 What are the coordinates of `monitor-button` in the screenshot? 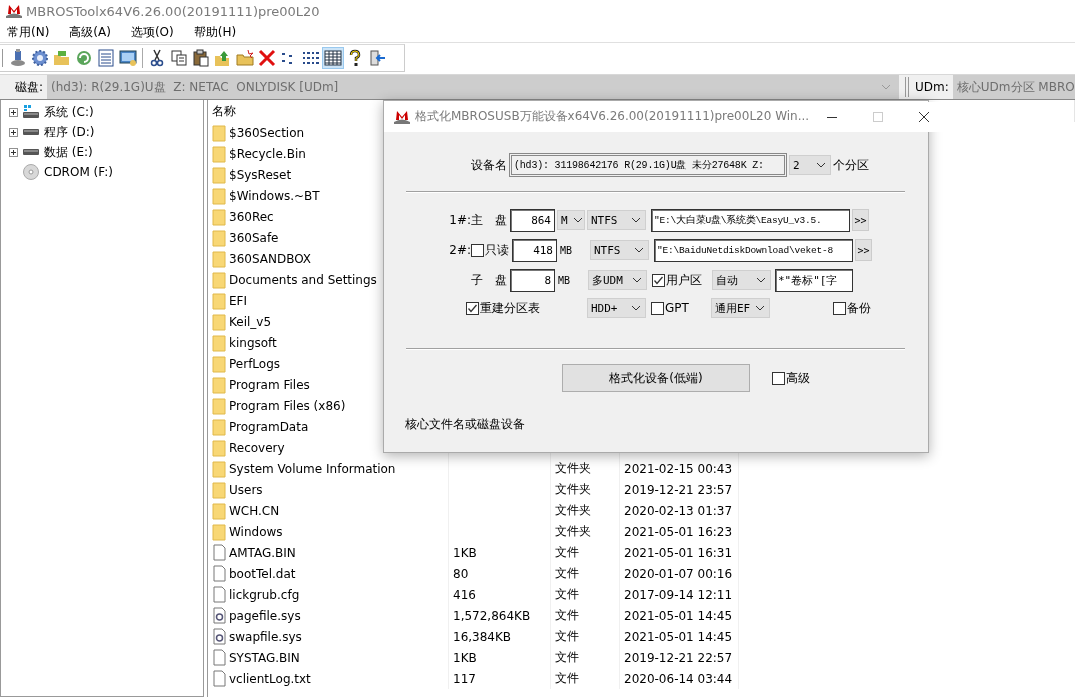 It's located at (128, 58).